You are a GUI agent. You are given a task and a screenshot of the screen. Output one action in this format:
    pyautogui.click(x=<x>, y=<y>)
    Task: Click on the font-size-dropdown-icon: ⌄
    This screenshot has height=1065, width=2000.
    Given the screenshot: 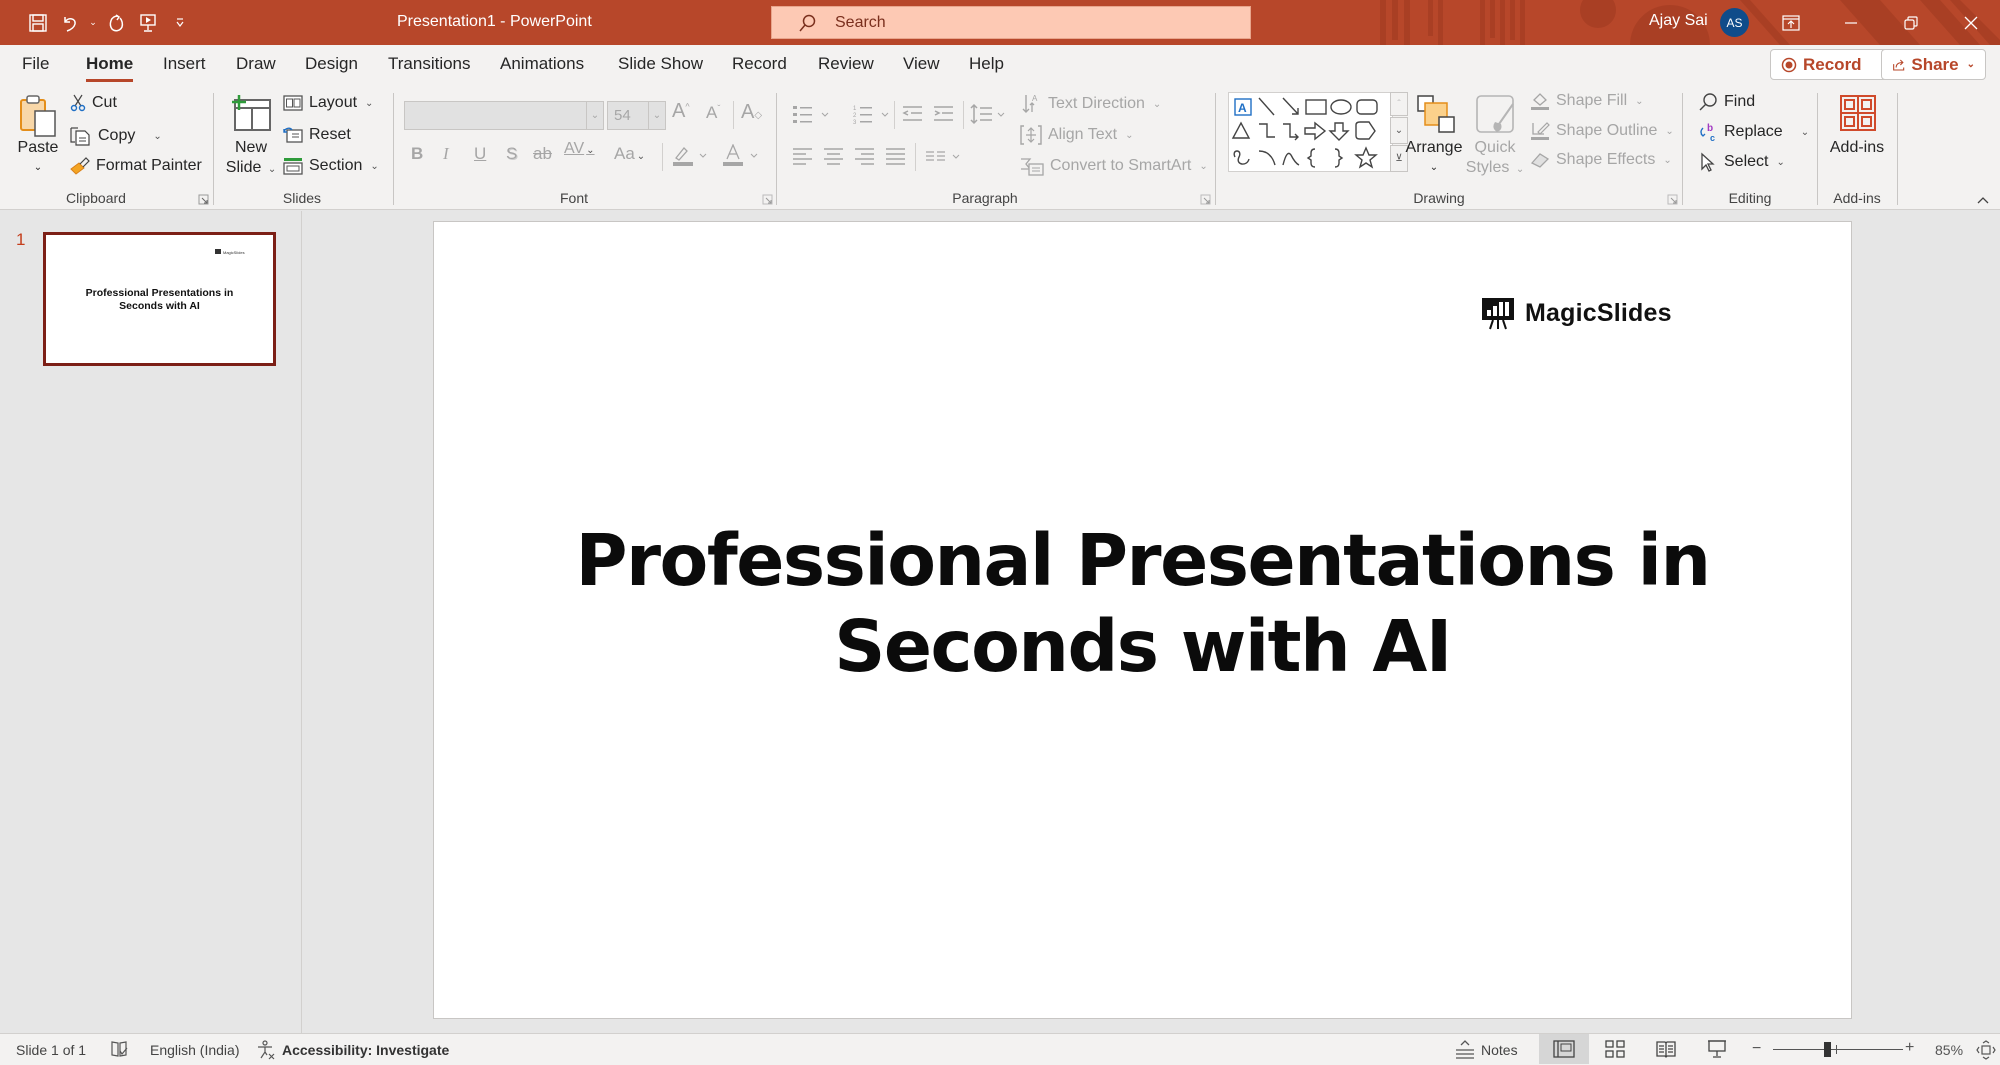 What is the action you would take?
    pyautogui.click(x=656, y=115)
    